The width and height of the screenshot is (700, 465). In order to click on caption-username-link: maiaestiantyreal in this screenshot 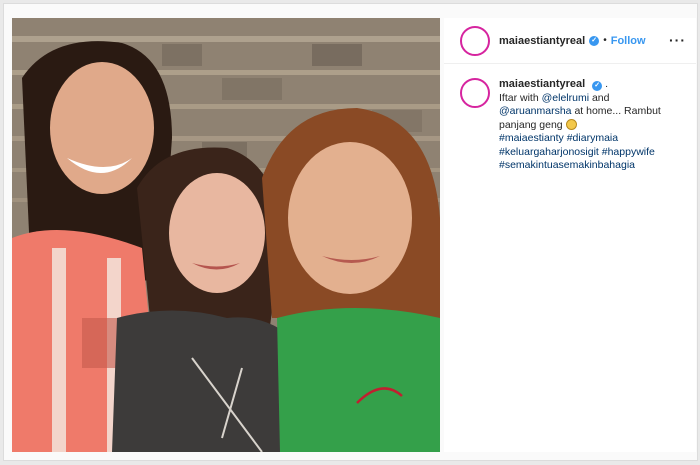, I will do `click(542, 84)`.